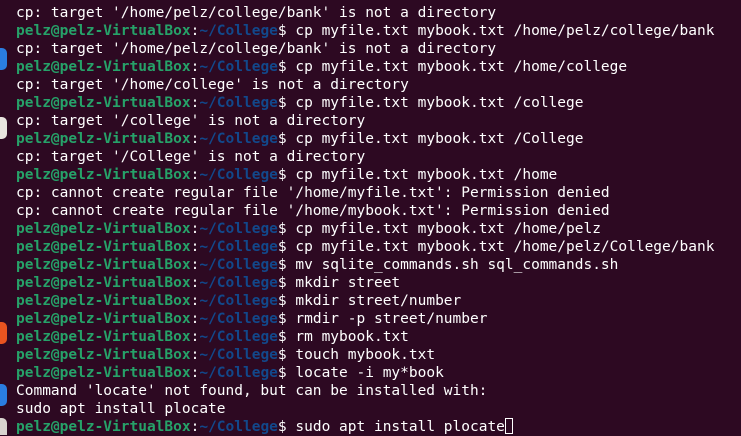 The image size is (741, 436). I want to click on command-text: touch mybook.txt, so click(365, 355).